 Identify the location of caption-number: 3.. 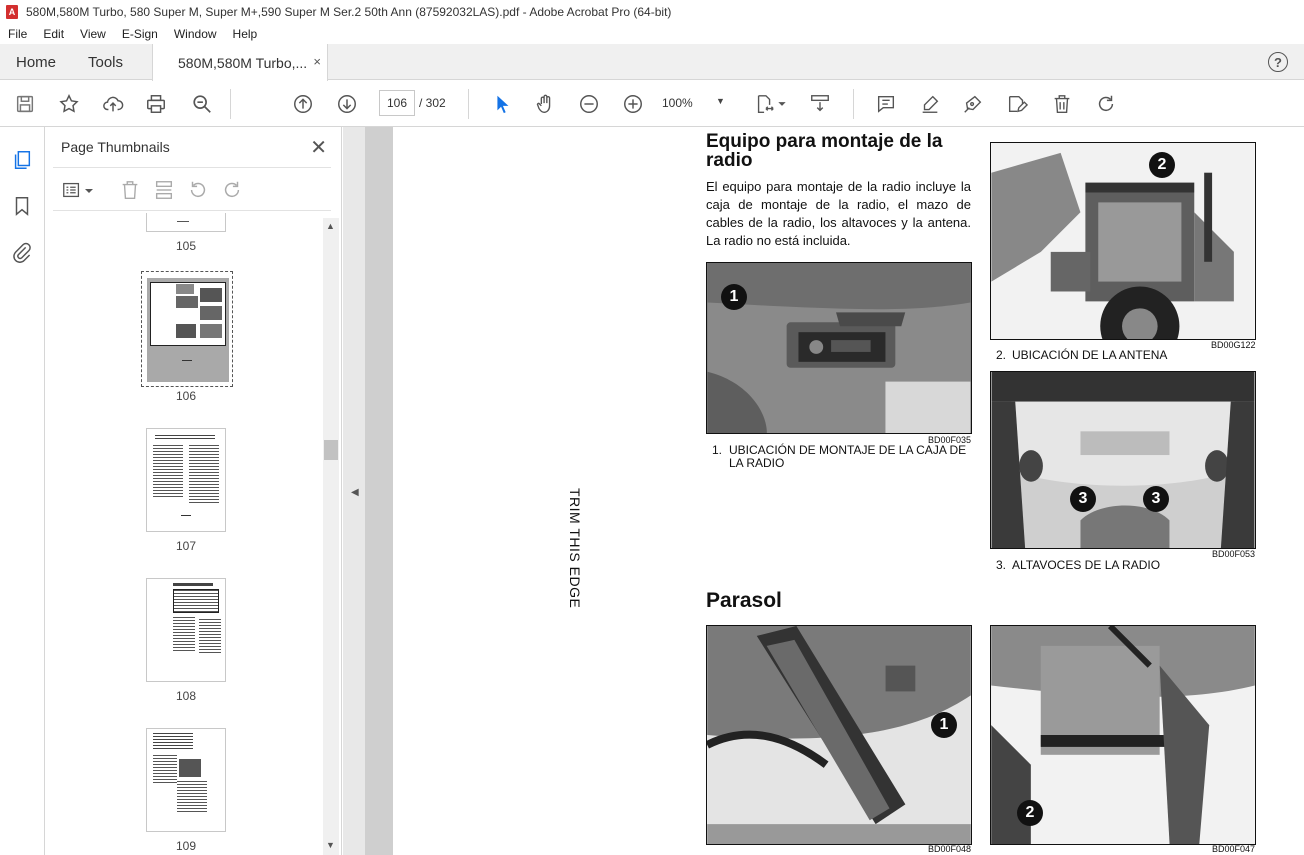
(1001, 565).